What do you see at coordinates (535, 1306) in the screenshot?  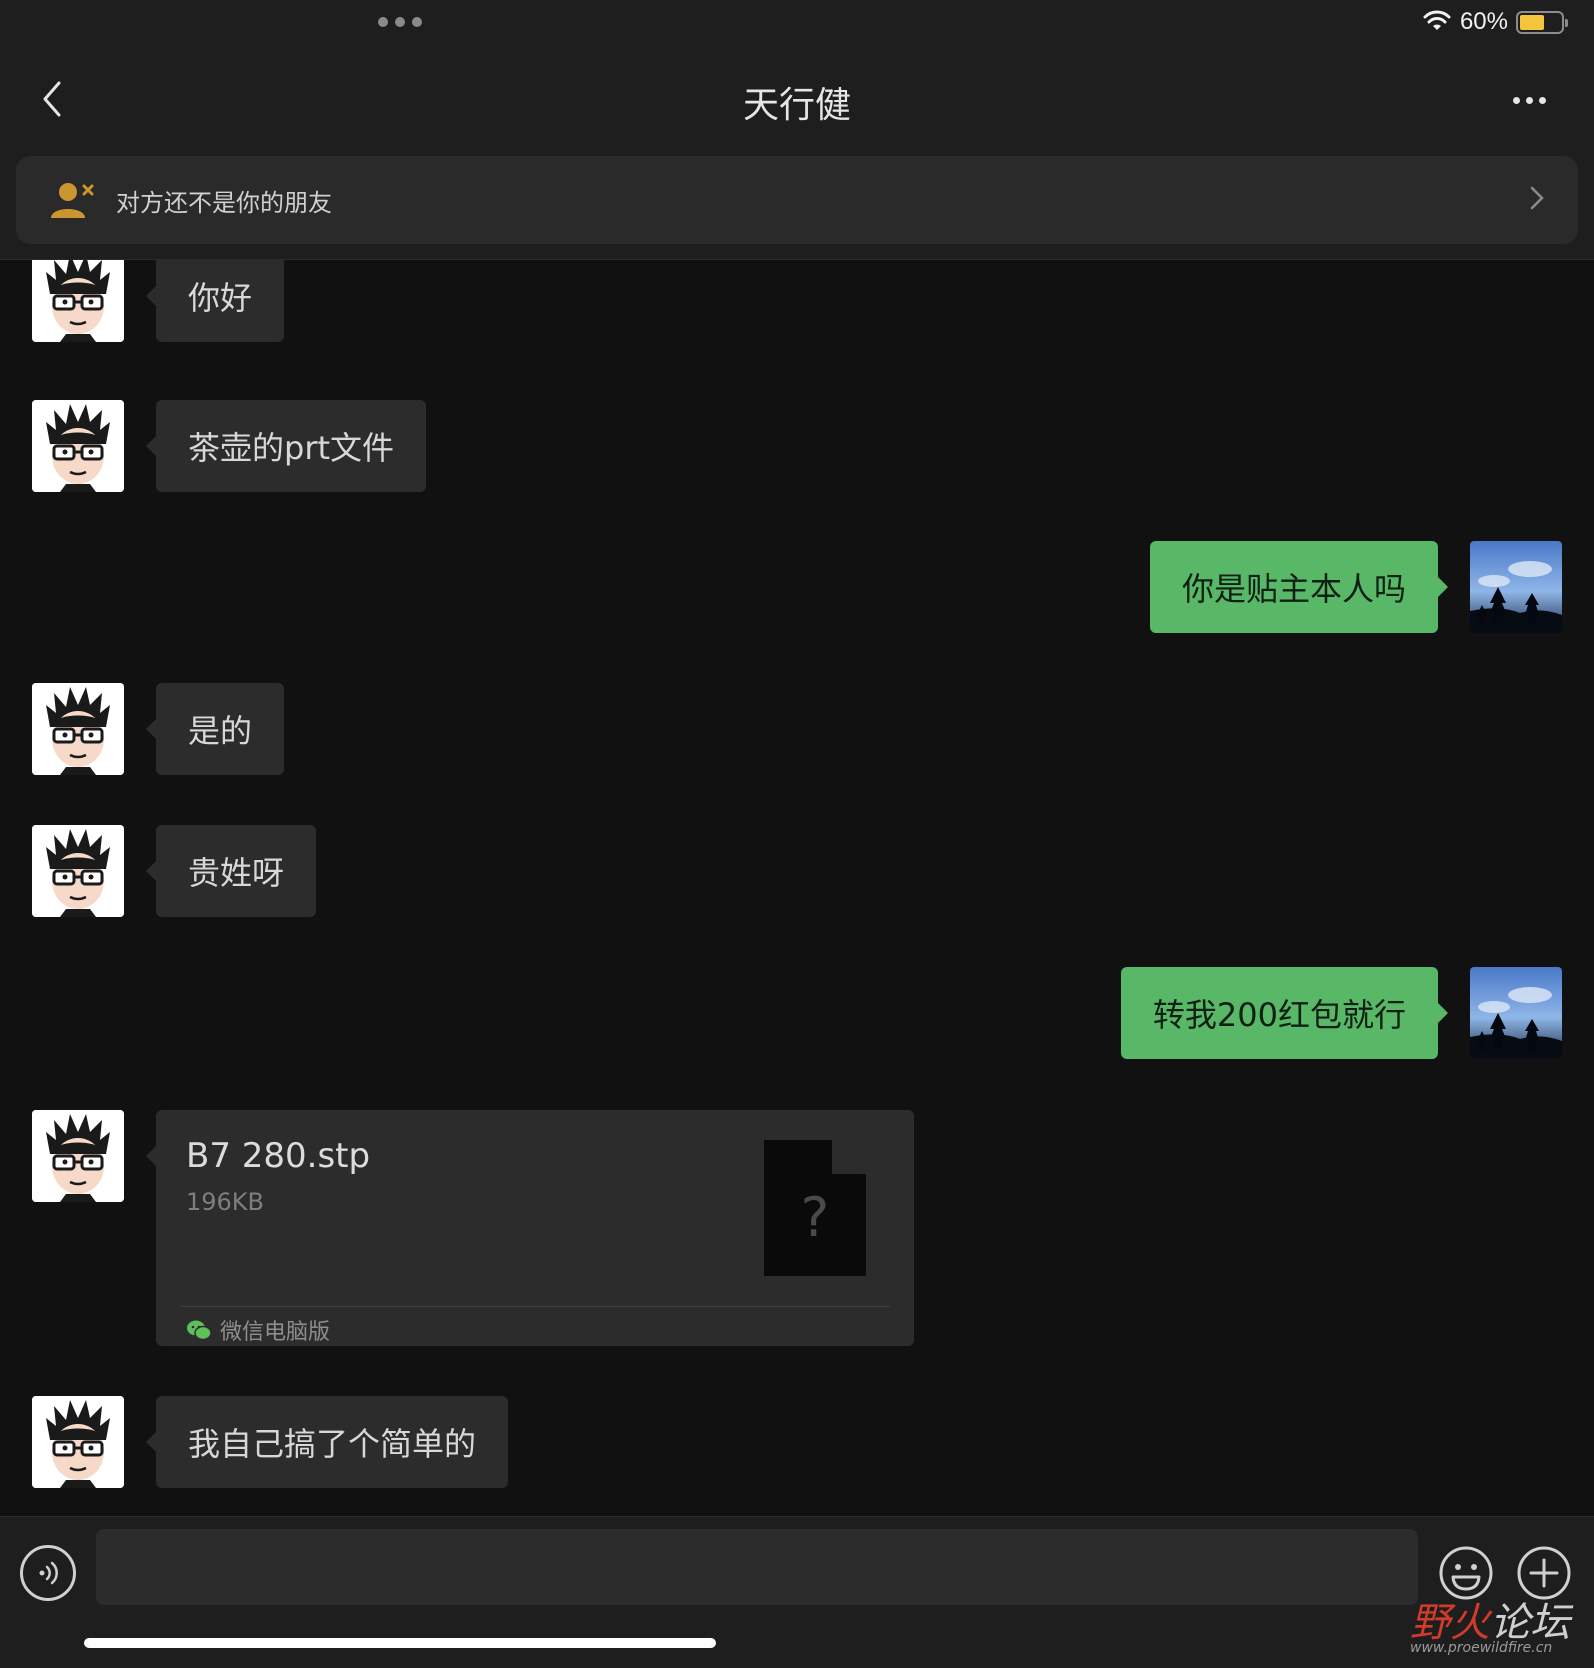 I see `file-card-divider` at bounding box center [535, 1306].